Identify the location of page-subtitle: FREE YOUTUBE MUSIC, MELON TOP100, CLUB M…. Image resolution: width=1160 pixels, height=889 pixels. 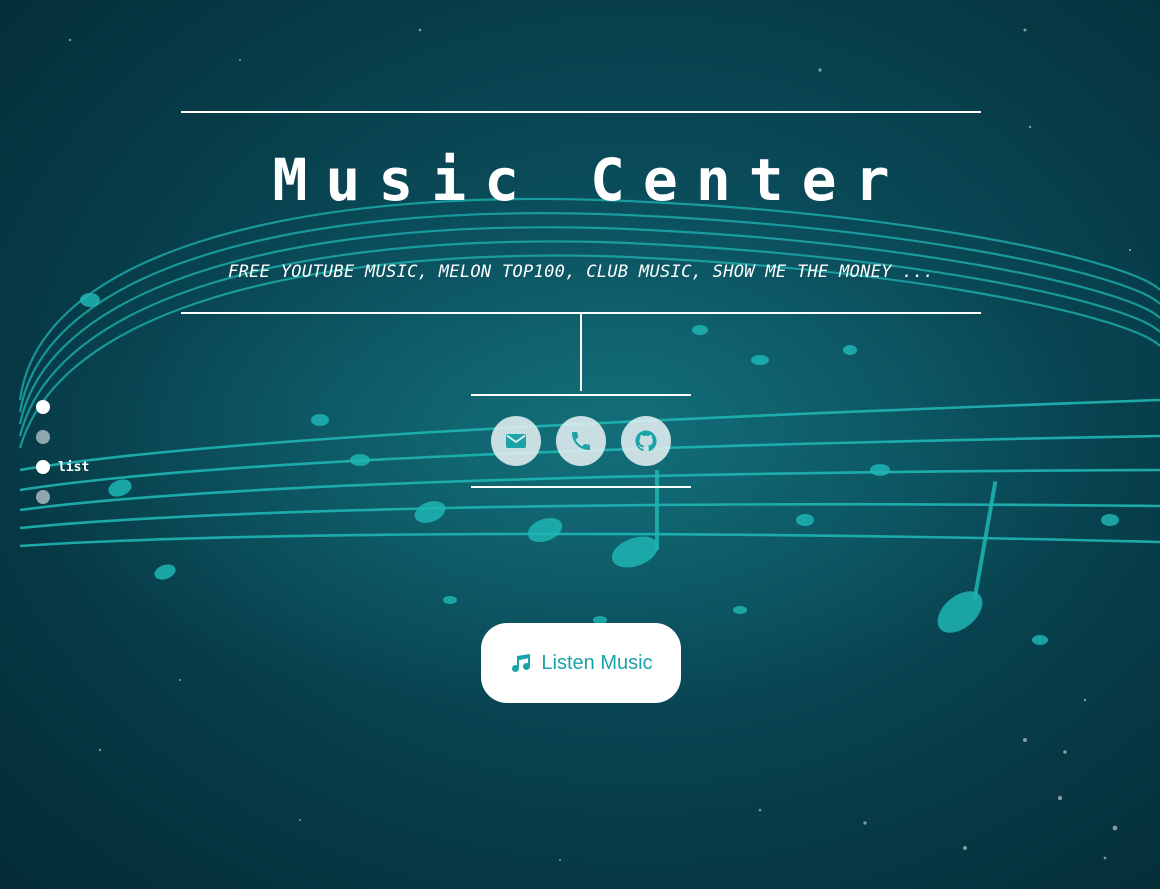
(581, 272).